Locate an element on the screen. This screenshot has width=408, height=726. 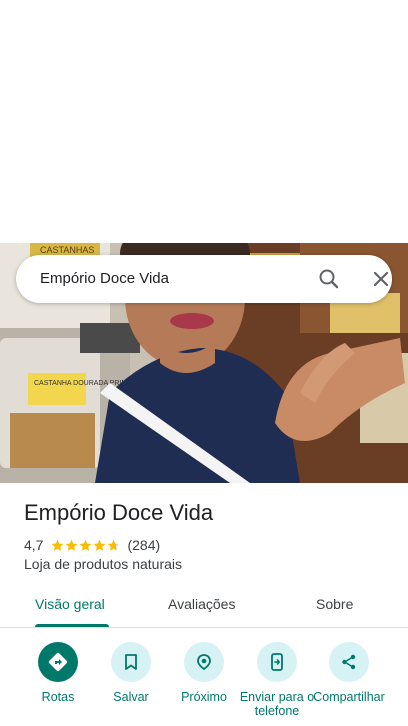
review-count: (284) is located at coordinates (144, 545).